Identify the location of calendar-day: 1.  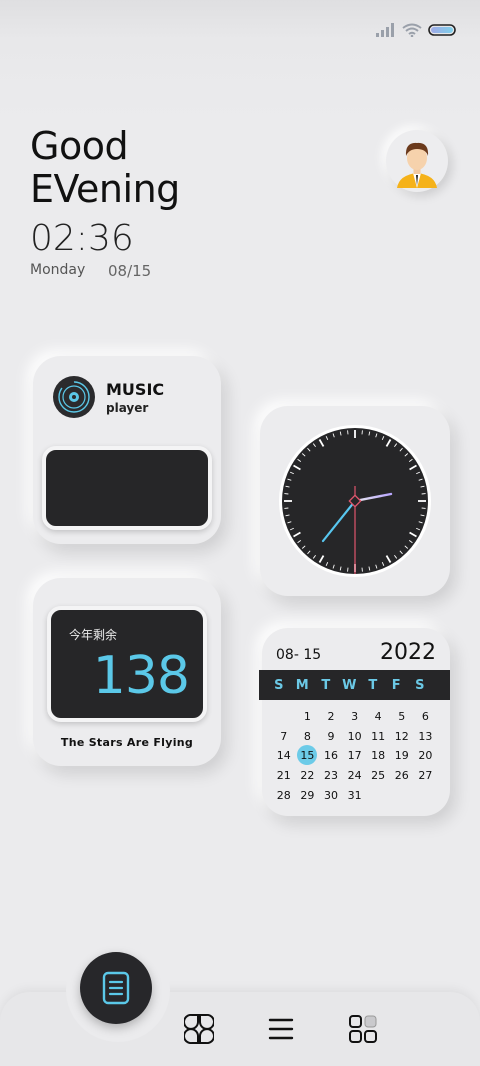
(308, 716).